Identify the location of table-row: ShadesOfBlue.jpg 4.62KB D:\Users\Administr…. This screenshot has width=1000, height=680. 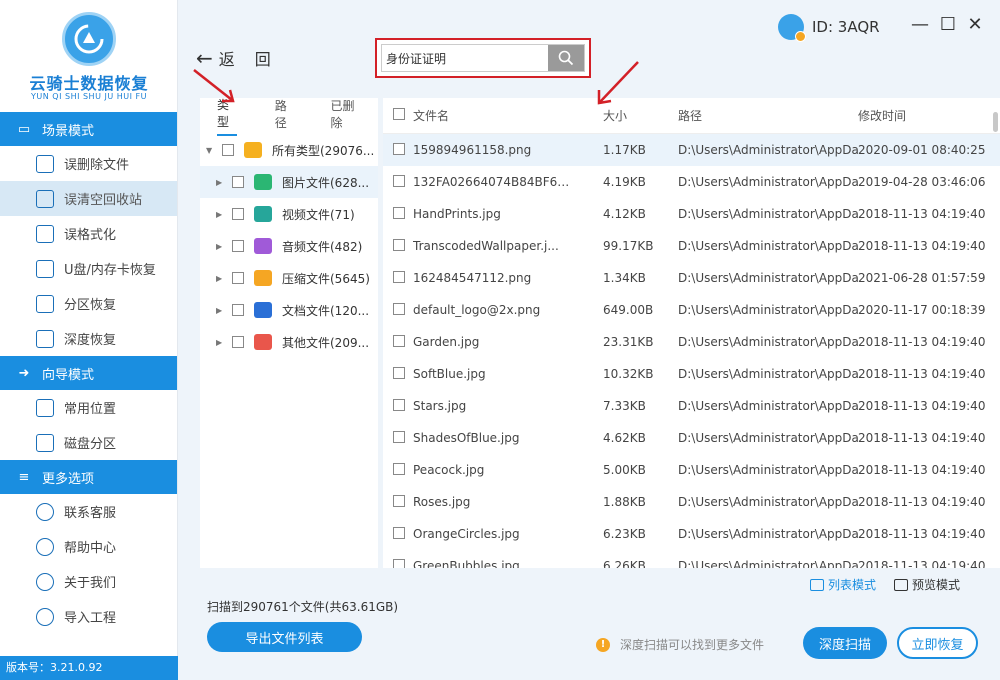
(691, 438).